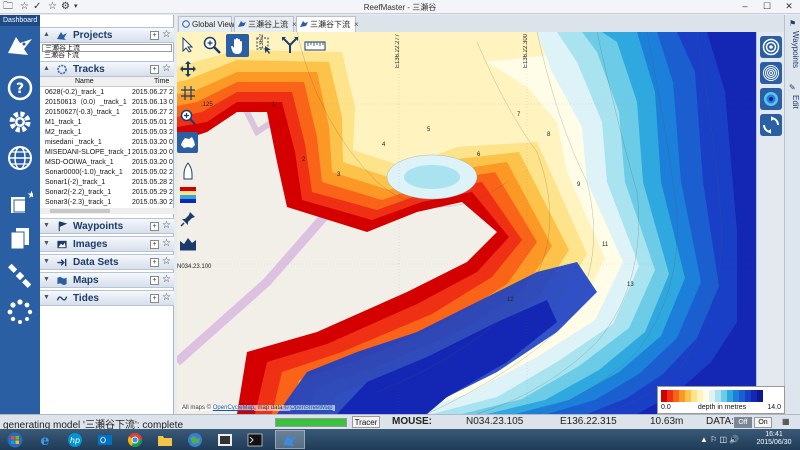 This screenshot has width=800, height=450. I want to click on tracks-header: ▲ Tracks + ☆, so click(107, 69).